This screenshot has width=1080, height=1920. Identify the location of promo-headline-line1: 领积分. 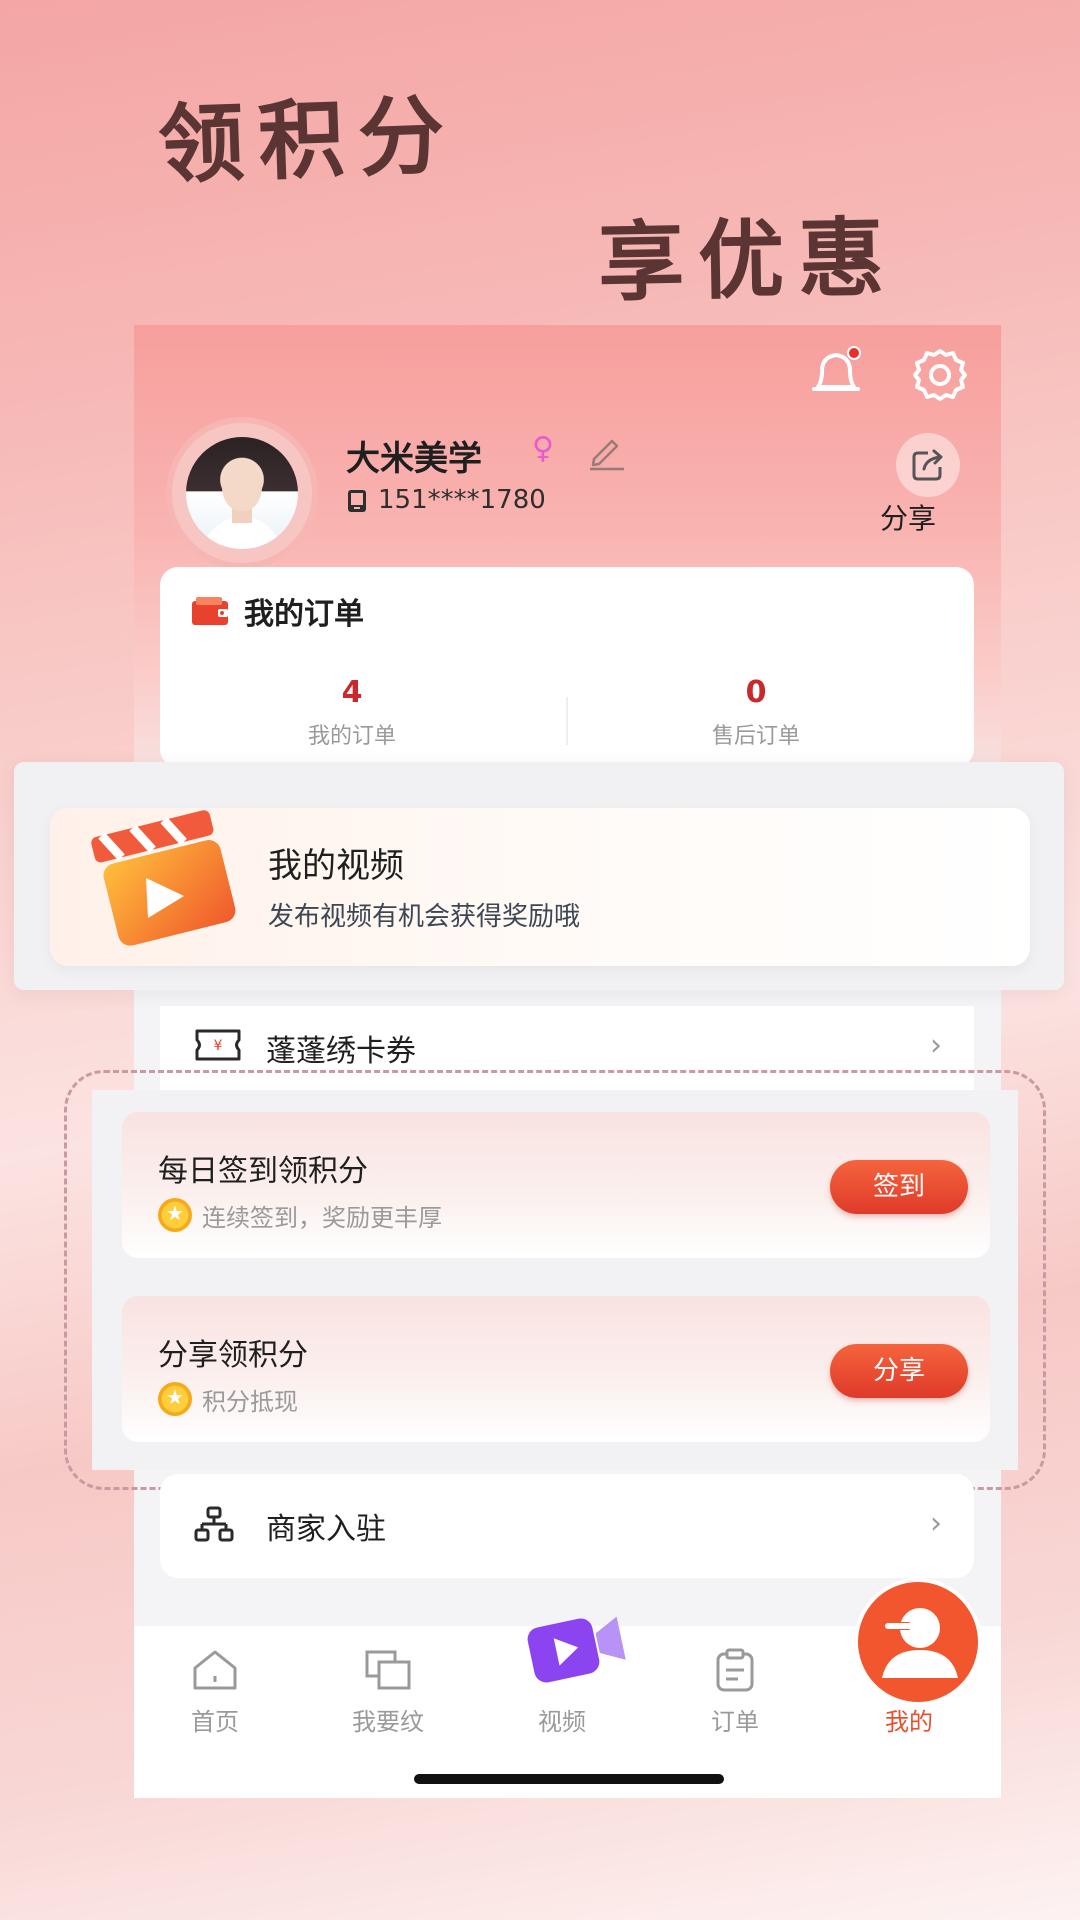
(308, 140).